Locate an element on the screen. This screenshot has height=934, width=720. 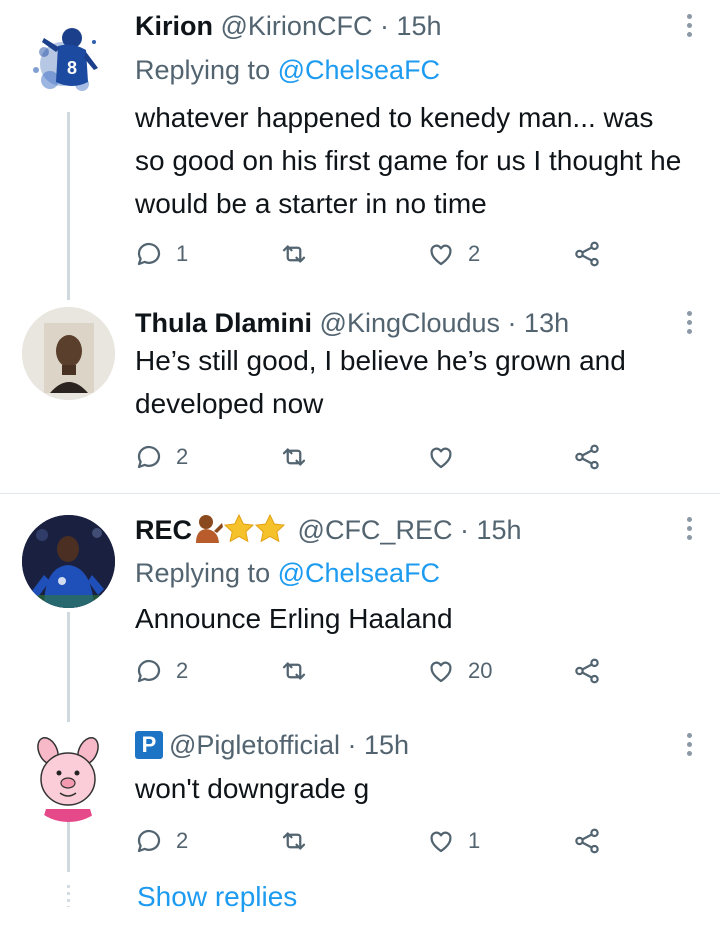
footballer-avatar is located at coordinates (68, 561).